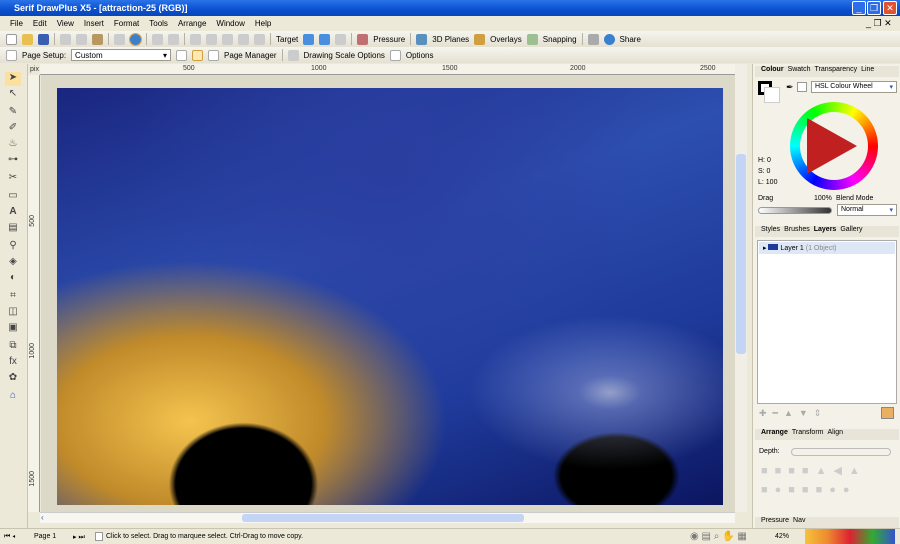 This screenshot has height=544, width=900. What do you see at coordinates (173, 39) in the screenshot?
I see `redo-icon` at bounding box center [173, 39].